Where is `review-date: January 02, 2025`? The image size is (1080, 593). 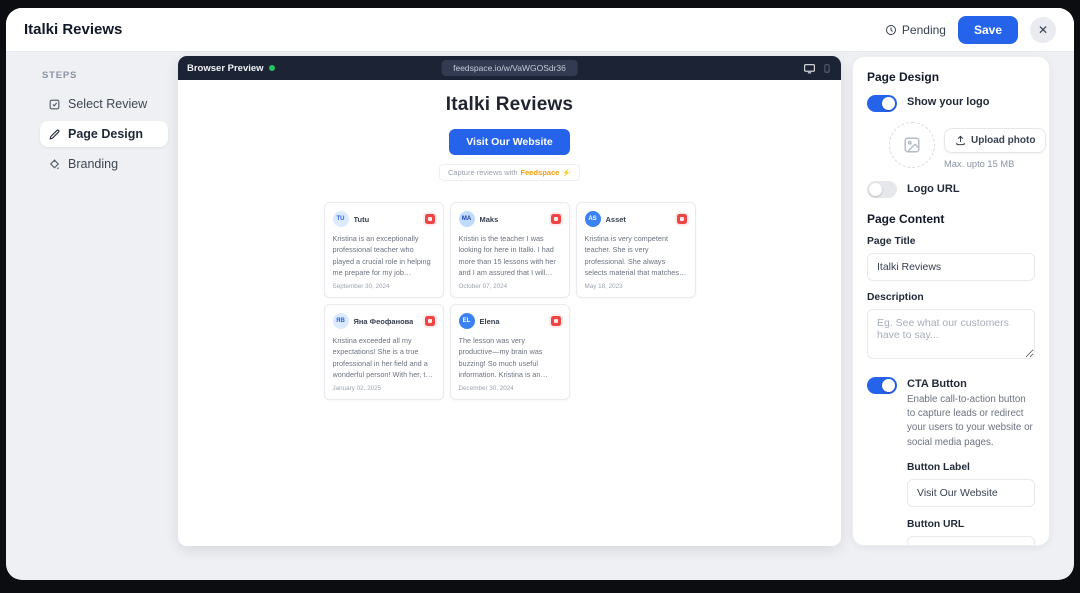
review-date: January 02, 2025 is located at coordinates (357, 389).